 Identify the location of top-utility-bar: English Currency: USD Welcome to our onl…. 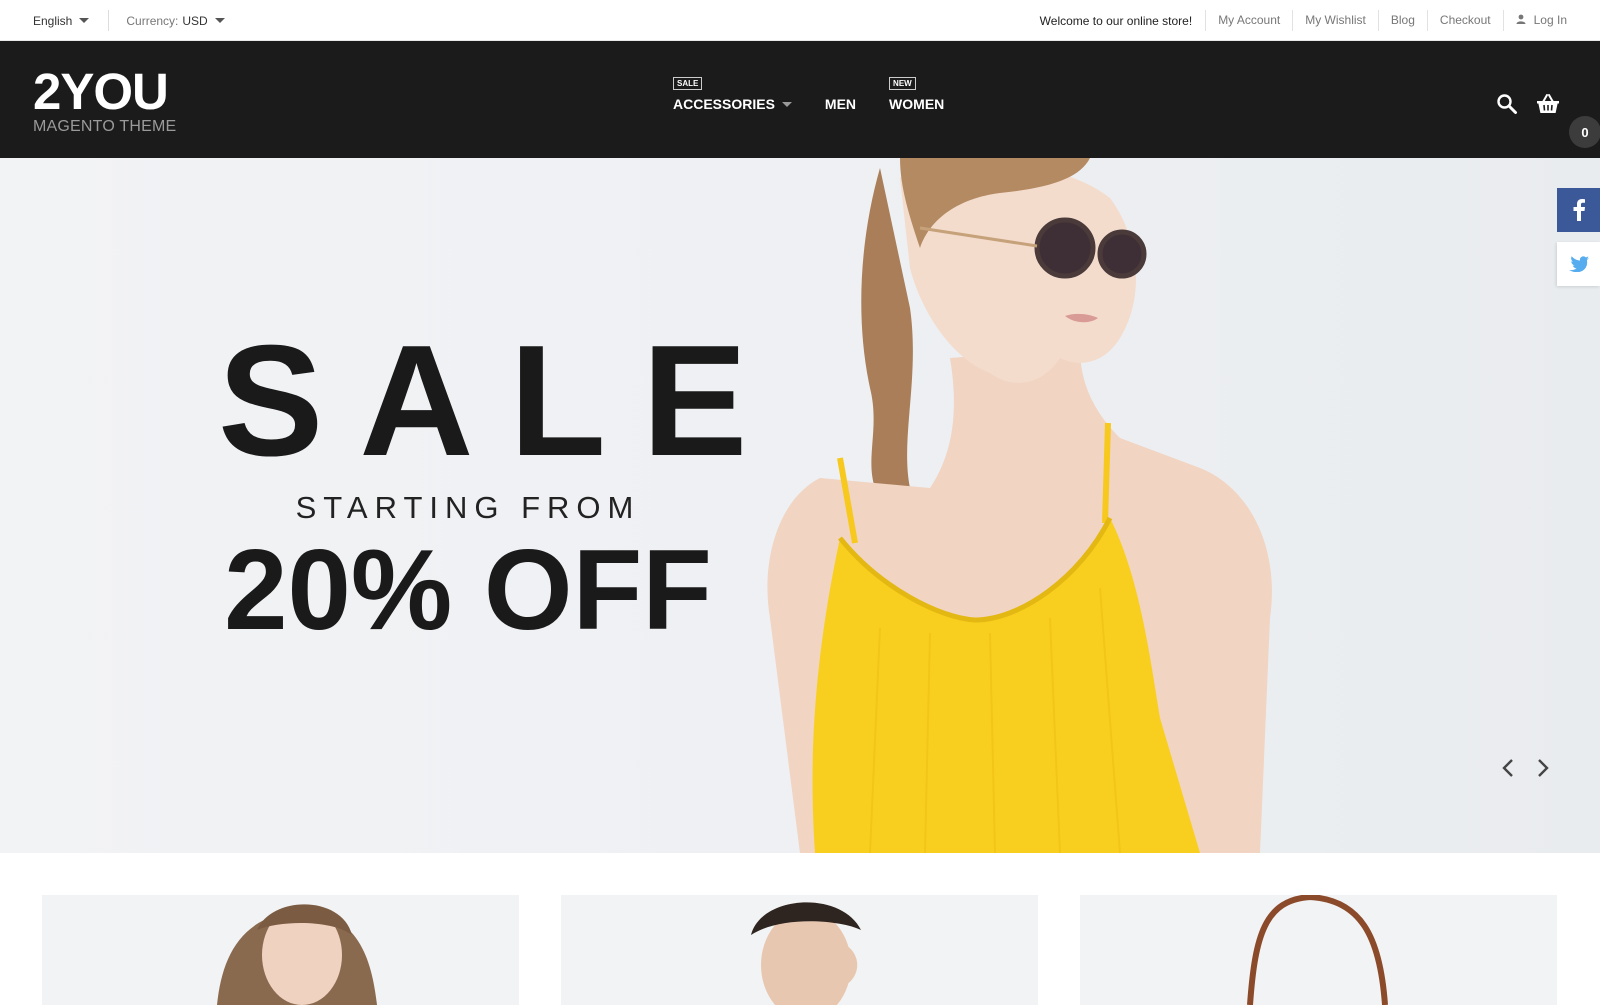
(800, 20).